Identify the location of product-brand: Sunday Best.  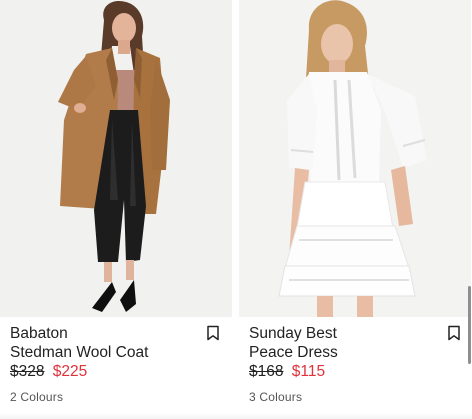
(293, 333).